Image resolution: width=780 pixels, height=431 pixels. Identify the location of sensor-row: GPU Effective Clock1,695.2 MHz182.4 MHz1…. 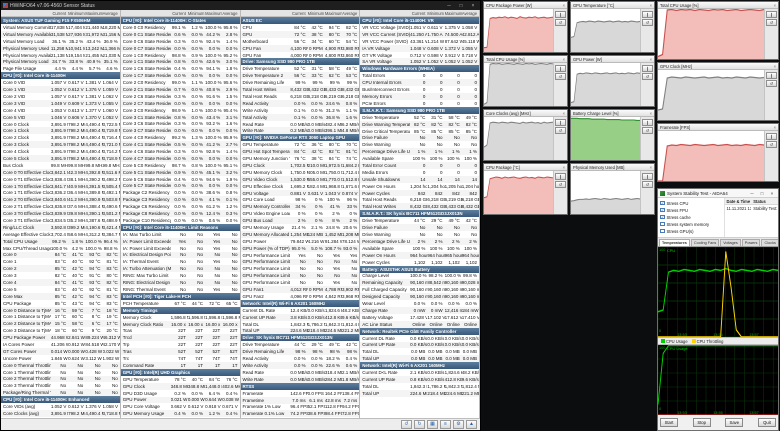
(300, 186).